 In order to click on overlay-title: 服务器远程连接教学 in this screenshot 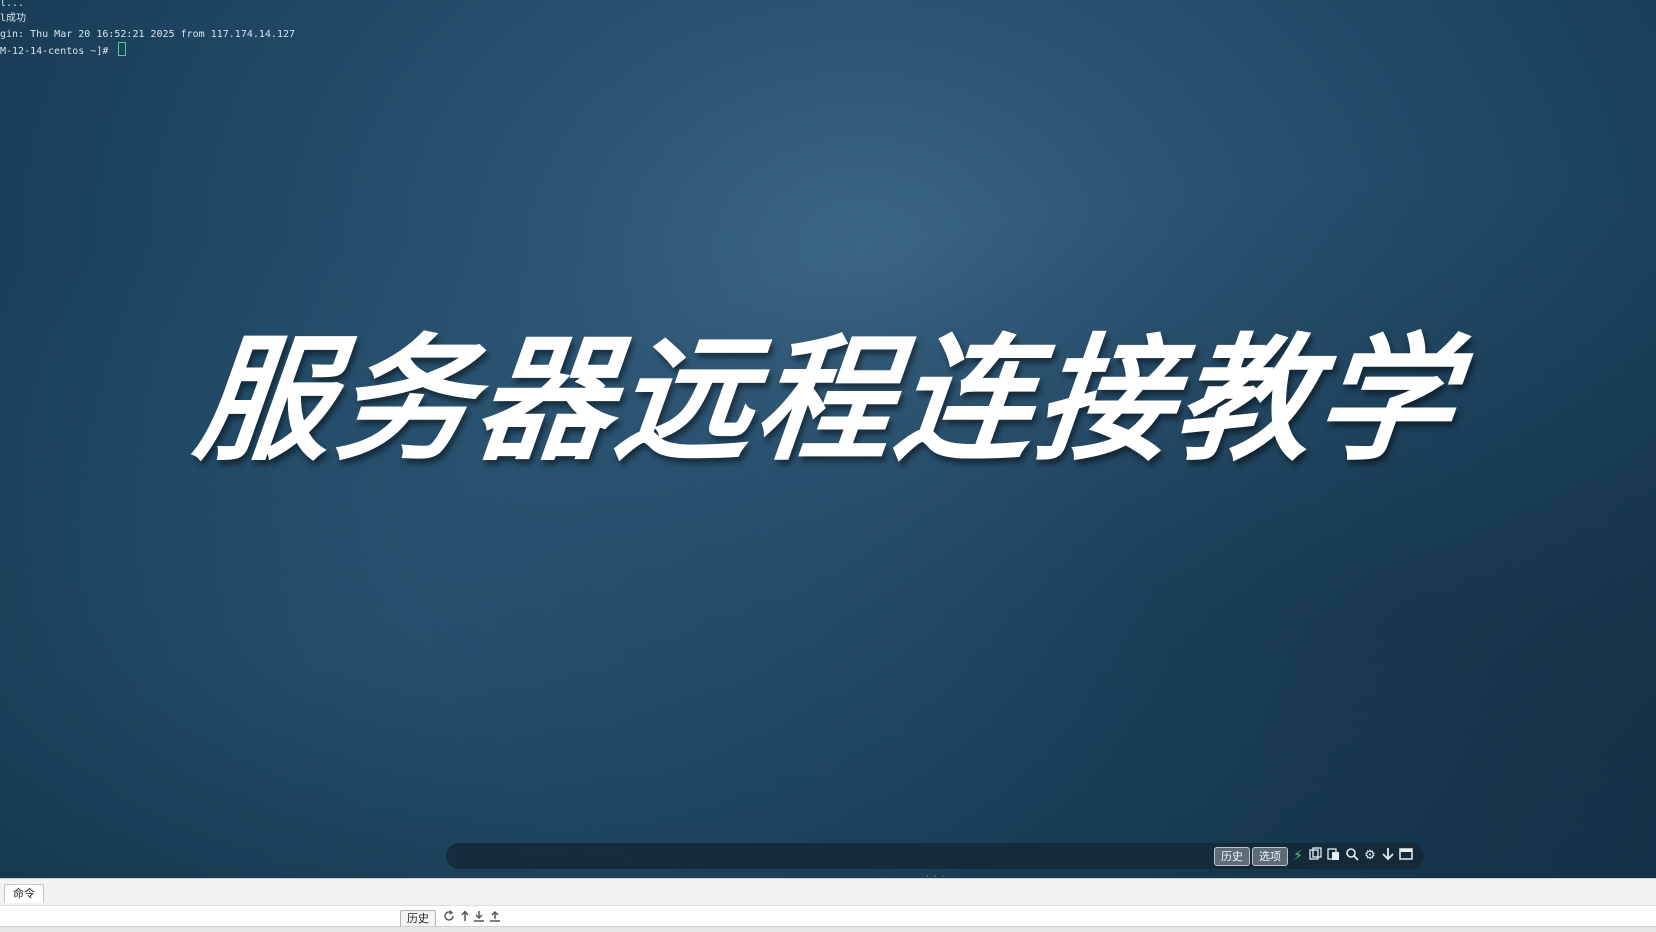, I will do `click(826, 401)`.